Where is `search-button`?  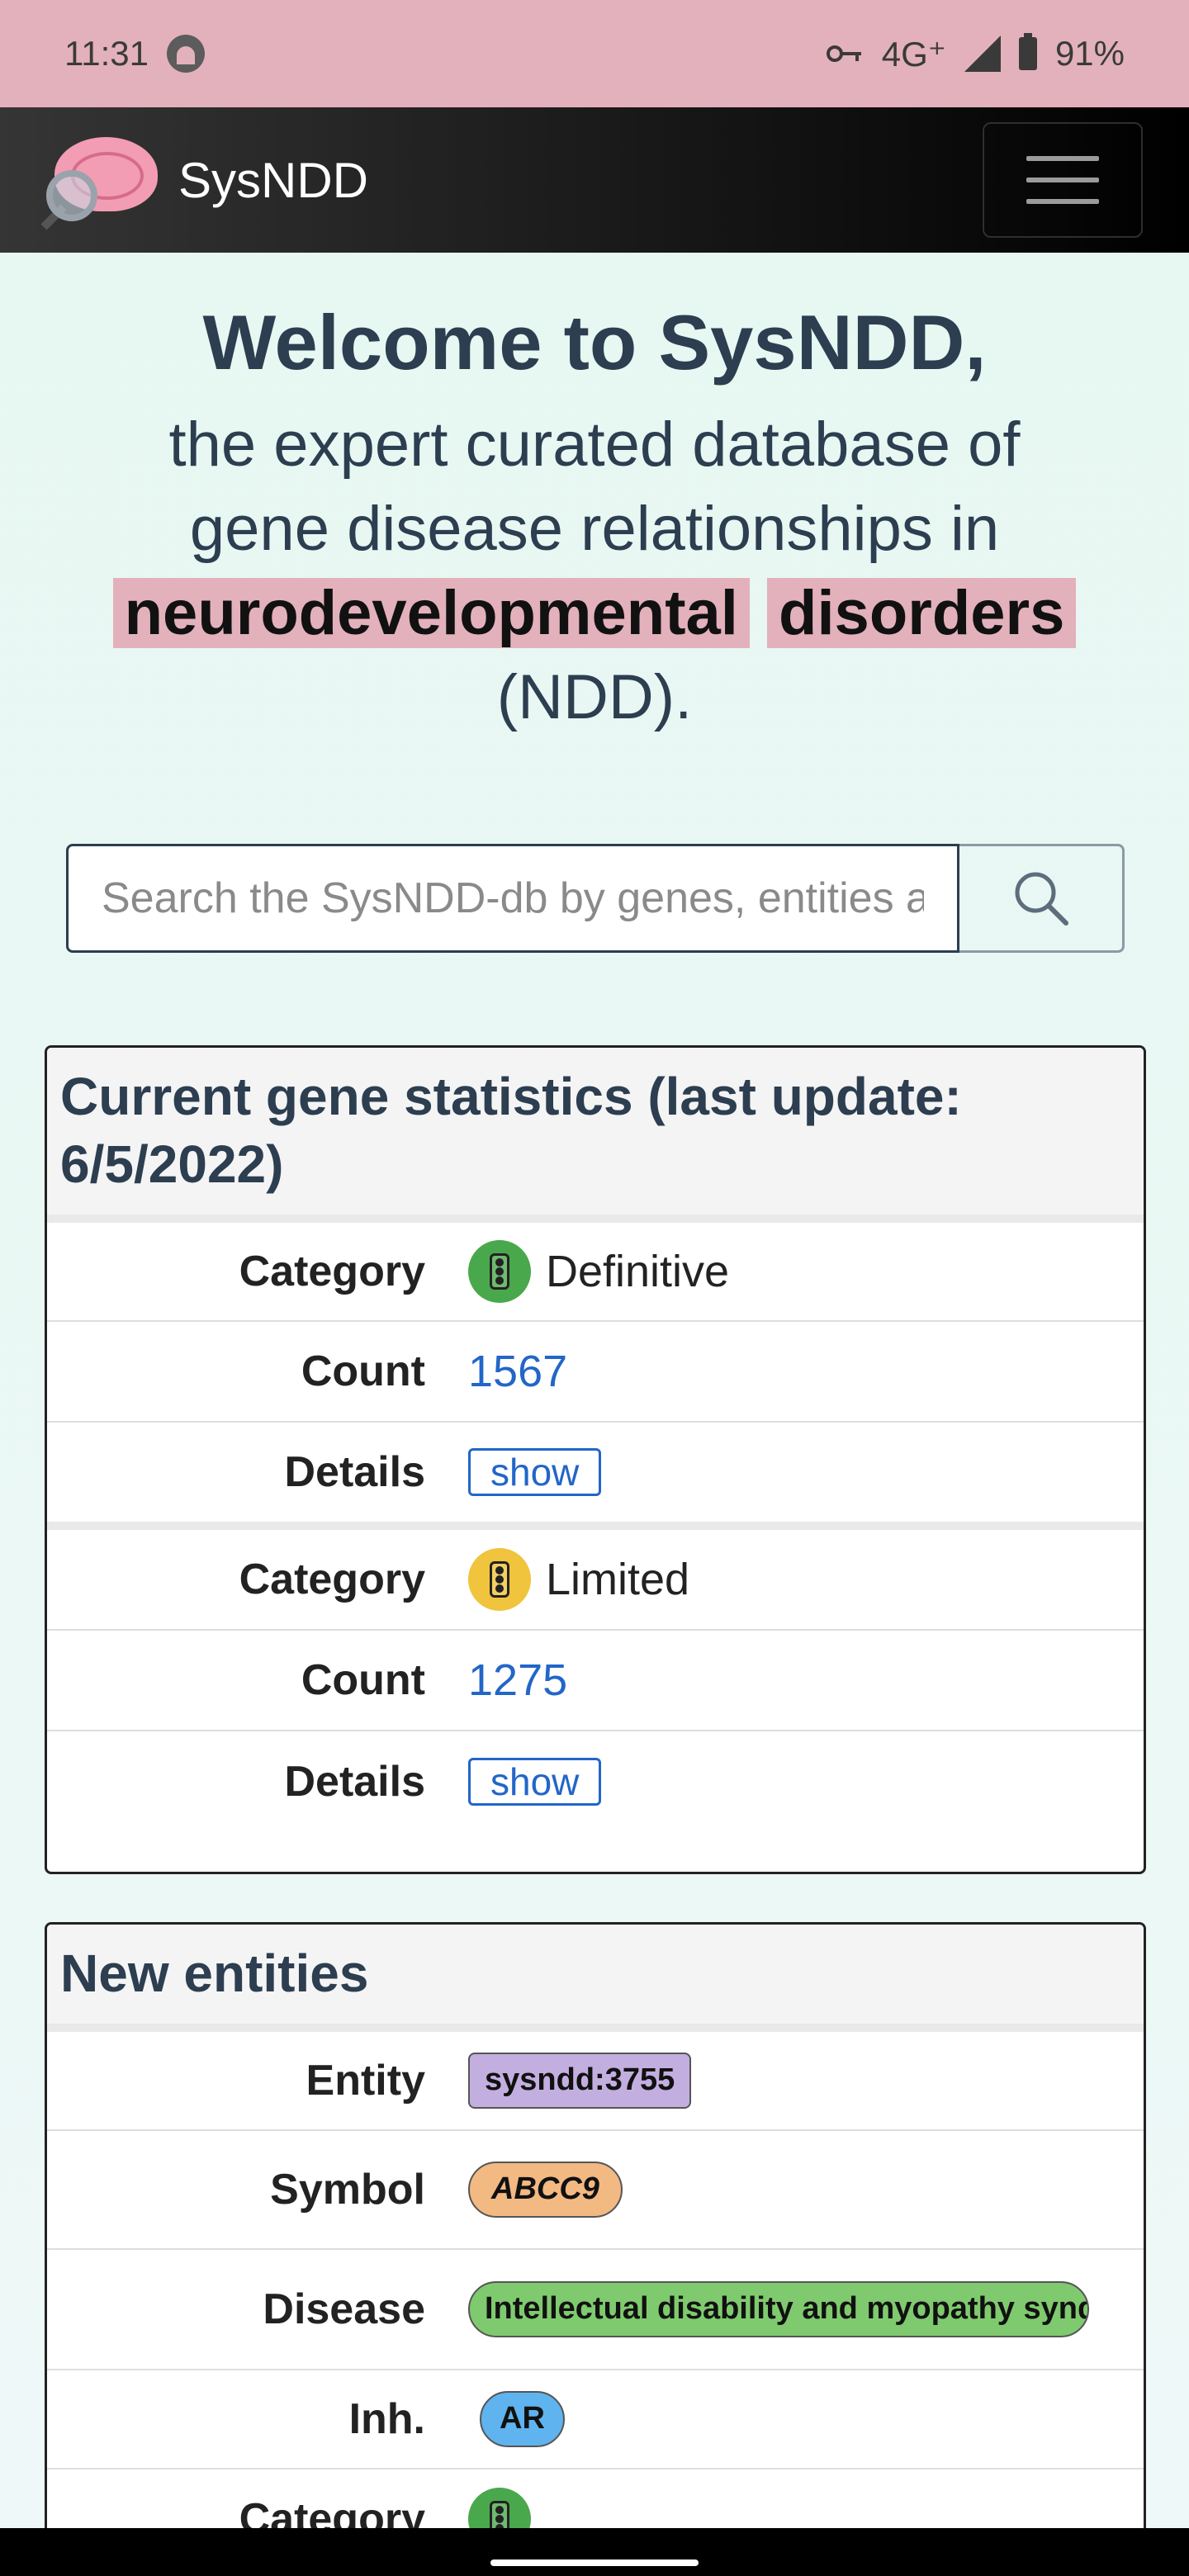
search-button is located at coordinates (1042, 898).